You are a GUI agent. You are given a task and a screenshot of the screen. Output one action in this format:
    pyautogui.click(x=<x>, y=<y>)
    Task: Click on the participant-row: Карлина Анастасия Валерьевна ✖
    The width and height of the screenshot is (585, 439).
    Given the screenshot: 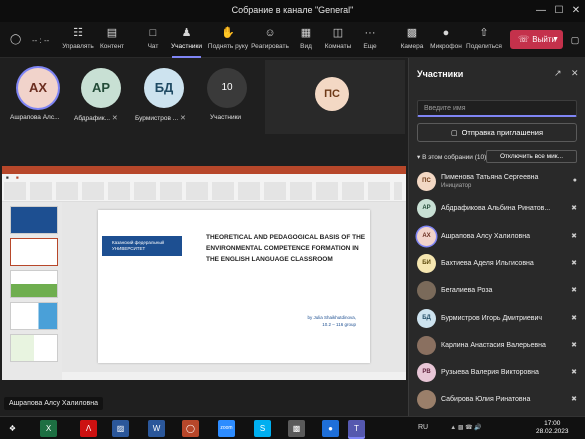 What is the action you would take?
    pyautogui.click(x=497, y=346)
    